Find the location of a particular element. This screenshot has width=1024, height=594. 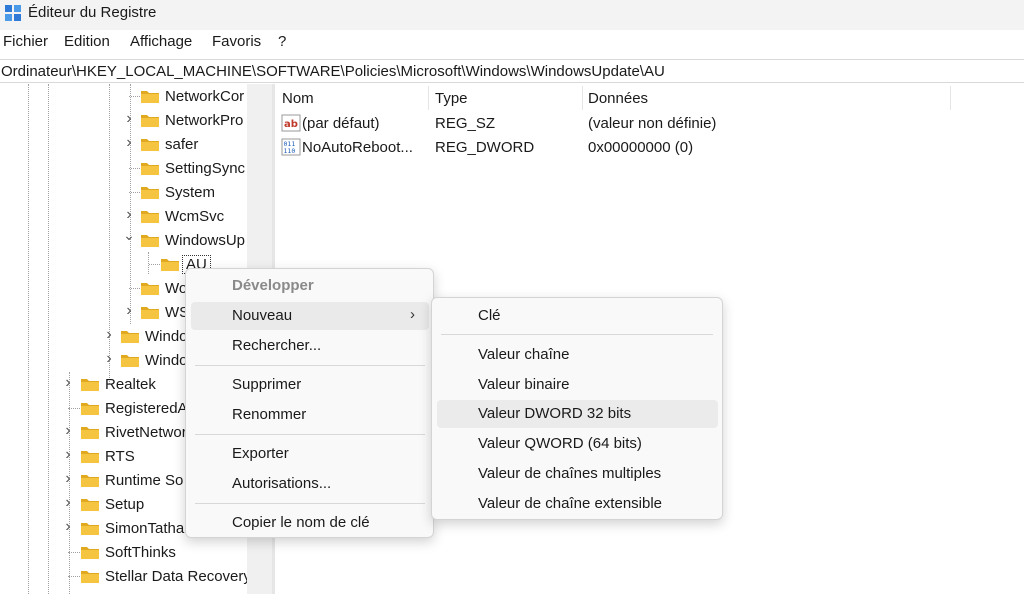

menu-item-copier-nom-cle: Copier le nom de clé is located at coordinates (310, 523).